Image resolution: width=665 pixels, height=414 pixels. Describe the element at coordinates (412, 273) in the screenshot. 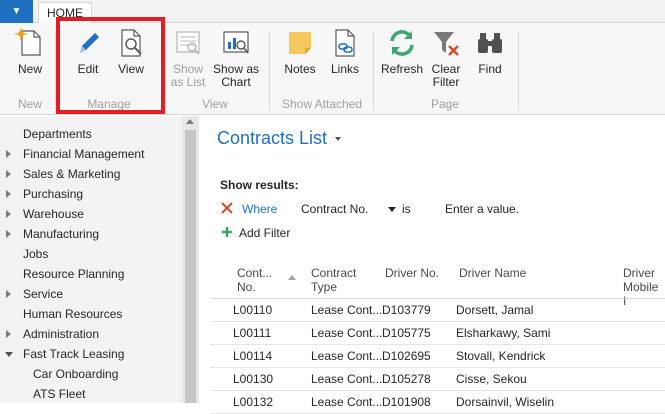

I see `column-header-driver-no: Driver No.` at that location.